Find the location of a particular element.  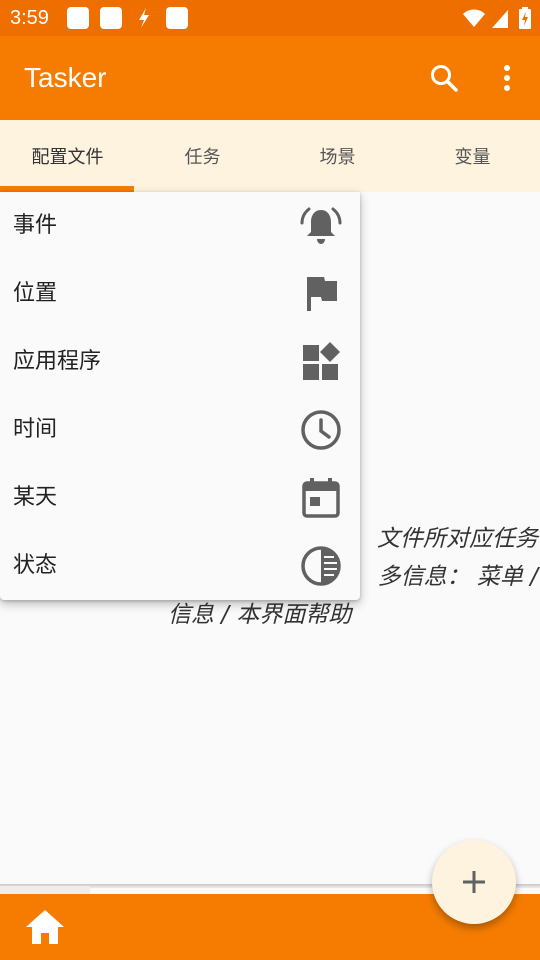

contrast-icon is located at coordinates (321, 566).